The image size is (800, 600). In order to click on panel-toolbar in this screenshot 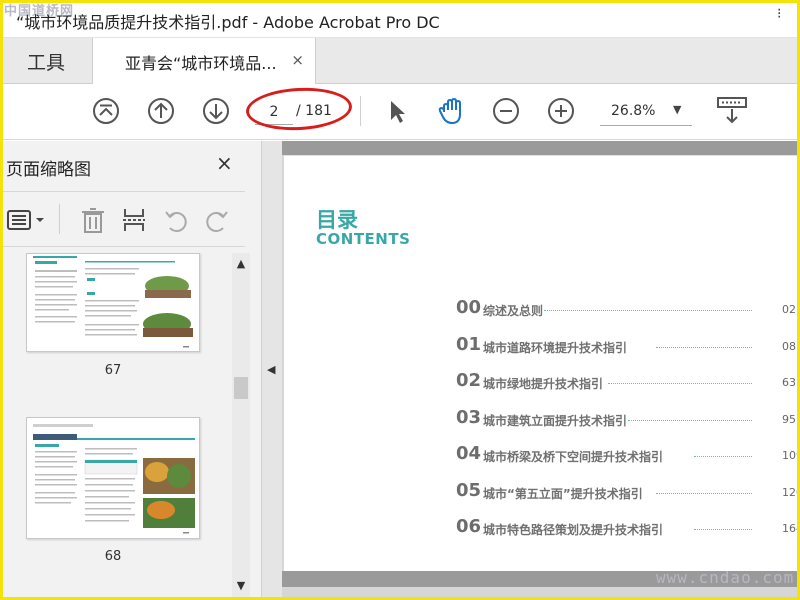, I will do `click(122, 219)`.